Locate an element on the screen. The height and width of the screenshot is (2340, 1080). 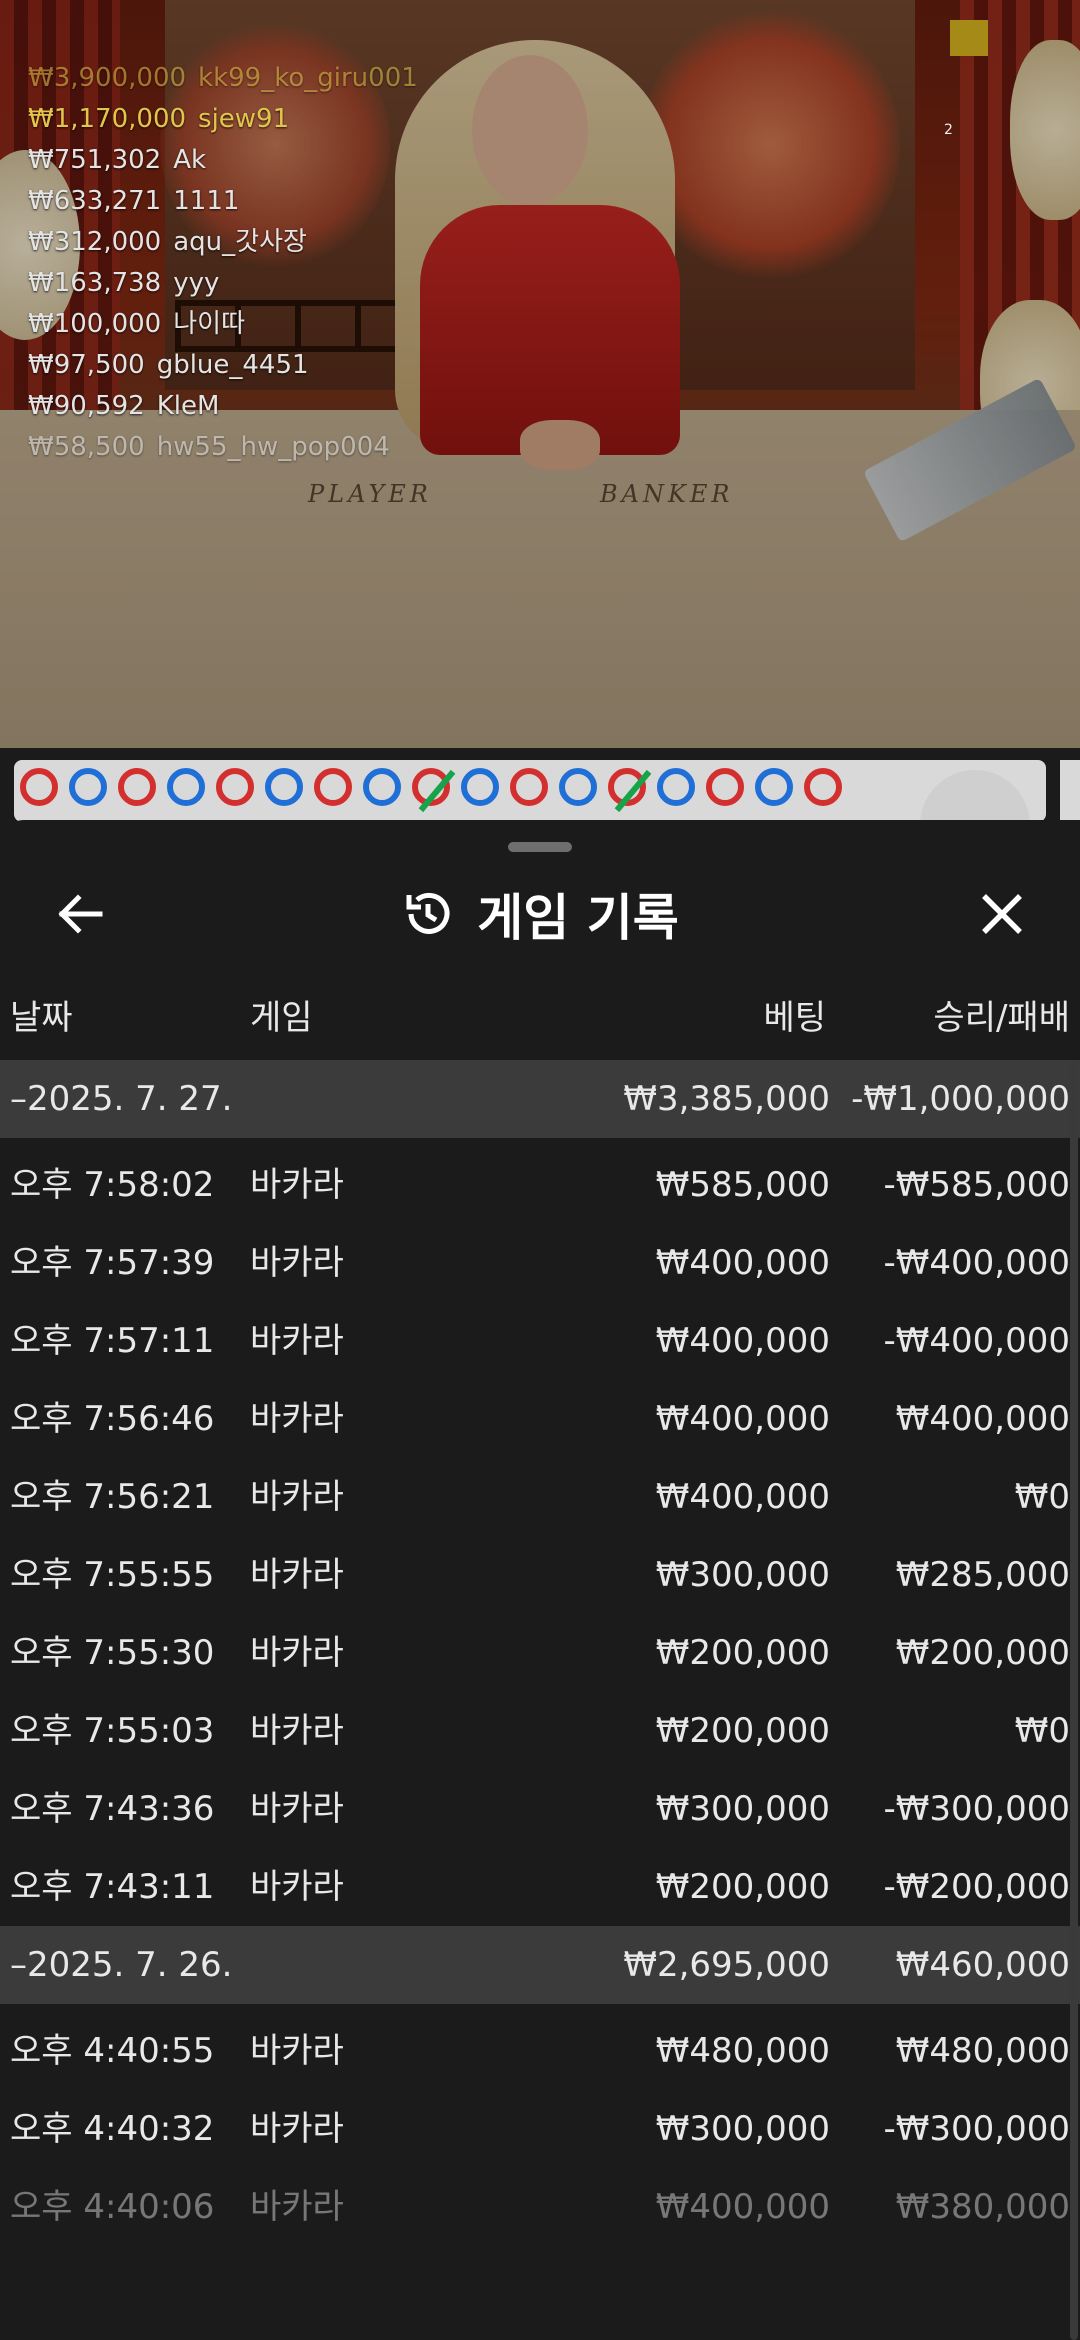
history-row: 오후 7:56:46 바카라 ₩400,000 ₩400,000 is located at coordinates (540, 1419).